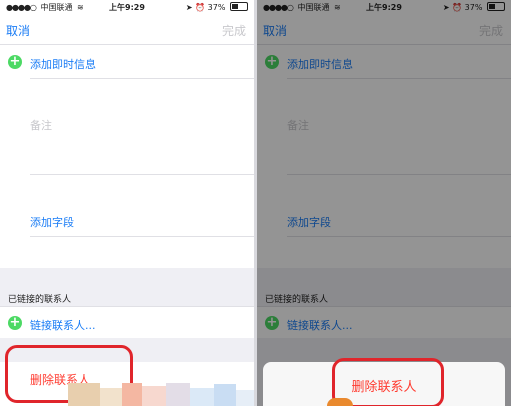  What do you see at coordinates (127, 7) in the screenshot?
I see `status-bar: ●●●●○ 中国联通 ≋ 上午9:29 ➤ ⏰ 37%` at bounding box center [127, 7].